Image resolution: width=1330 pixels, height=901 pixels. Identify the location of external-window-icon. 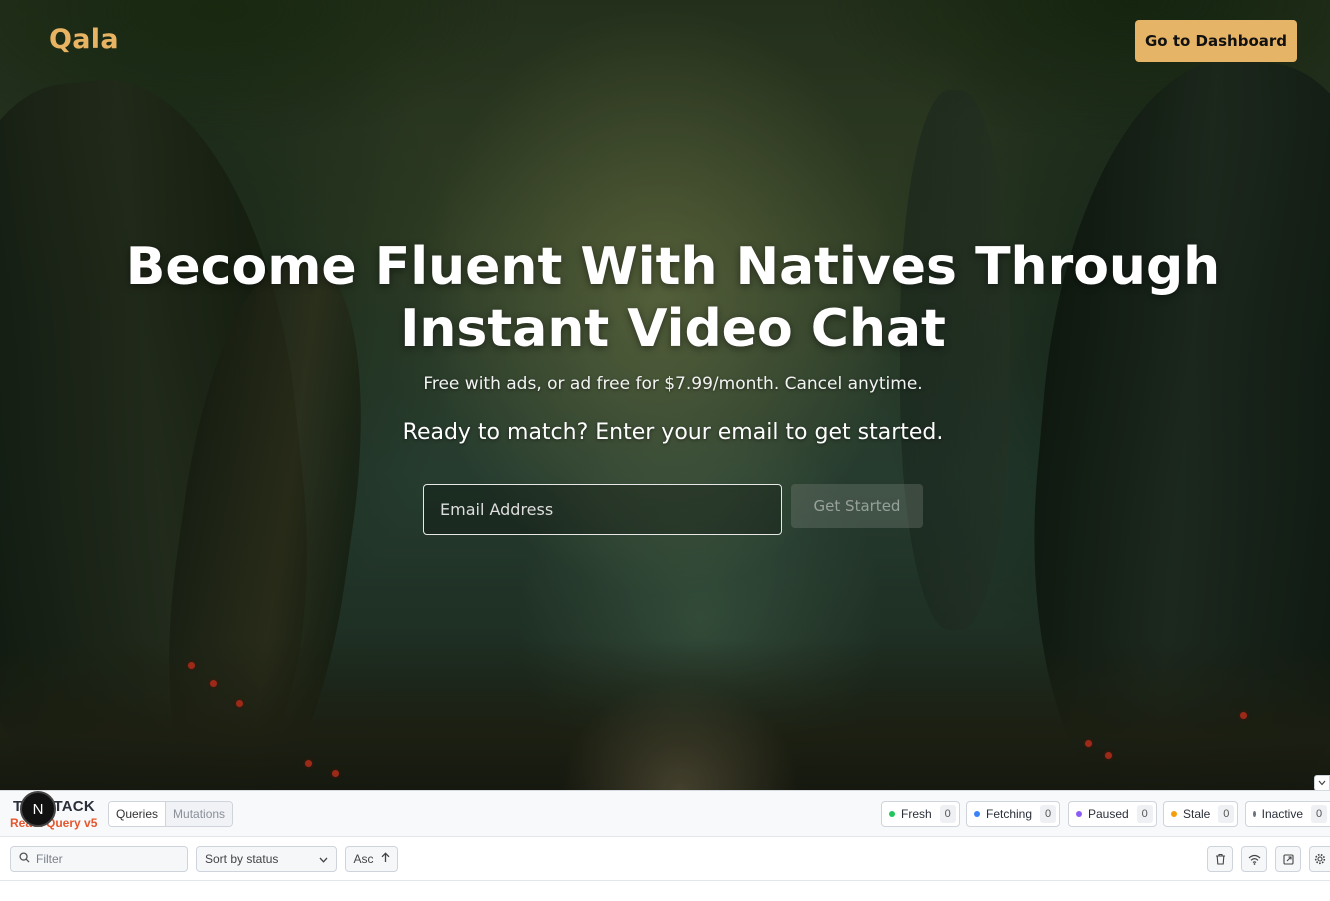
(1288, 859).